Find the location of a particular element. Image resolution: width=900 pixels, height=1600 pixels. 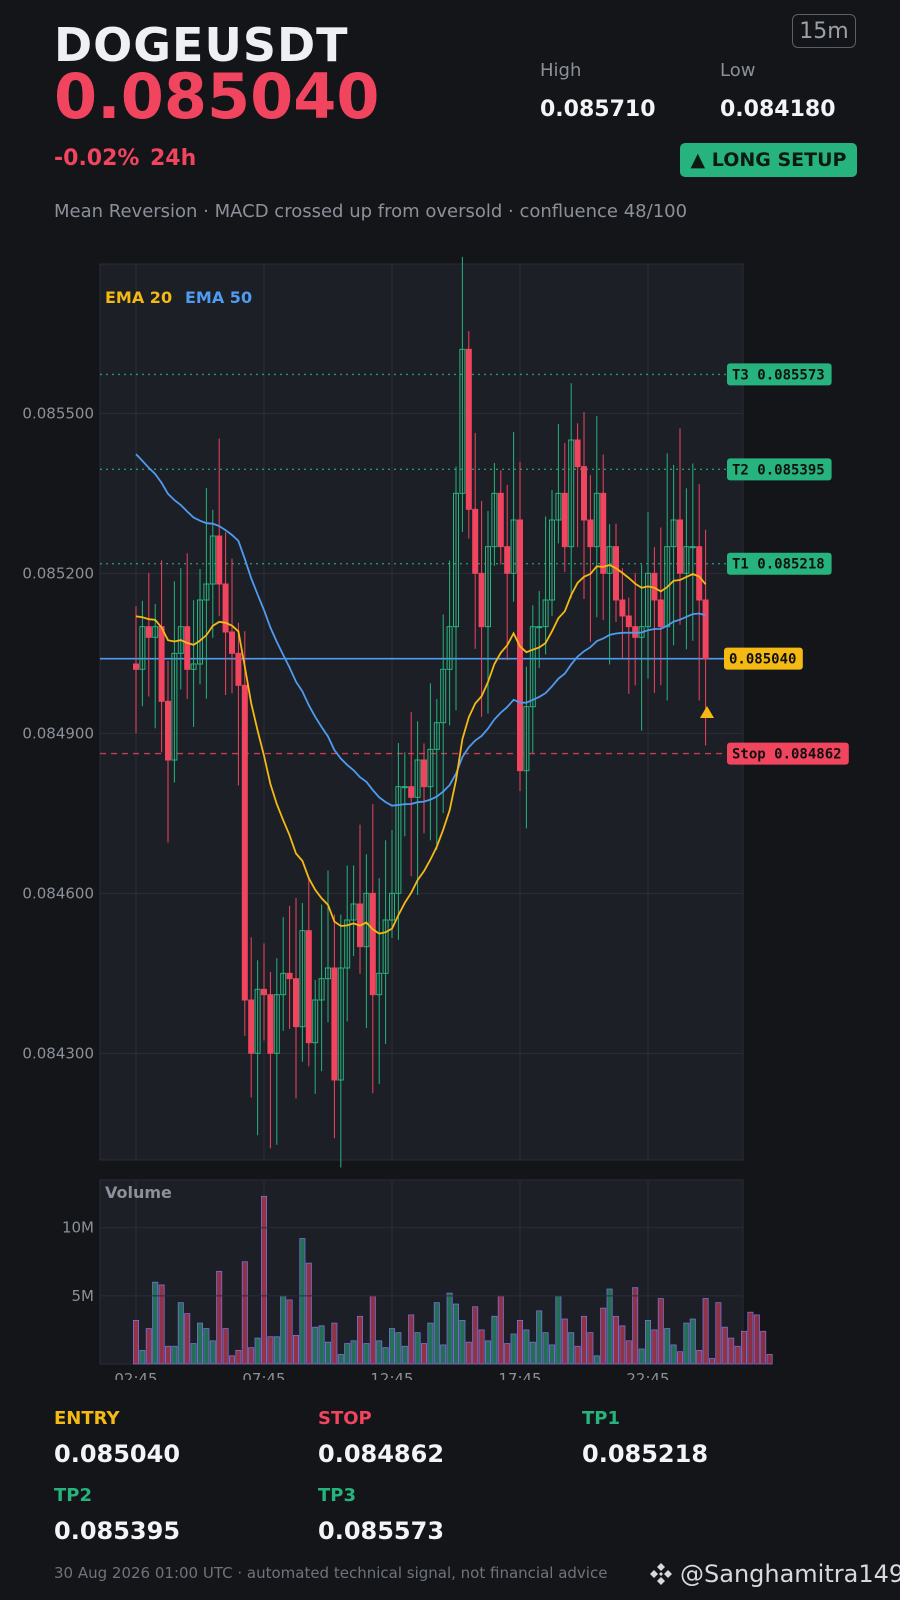

y-tick-label: 0.084300 is located at coordinates (58, 1053).